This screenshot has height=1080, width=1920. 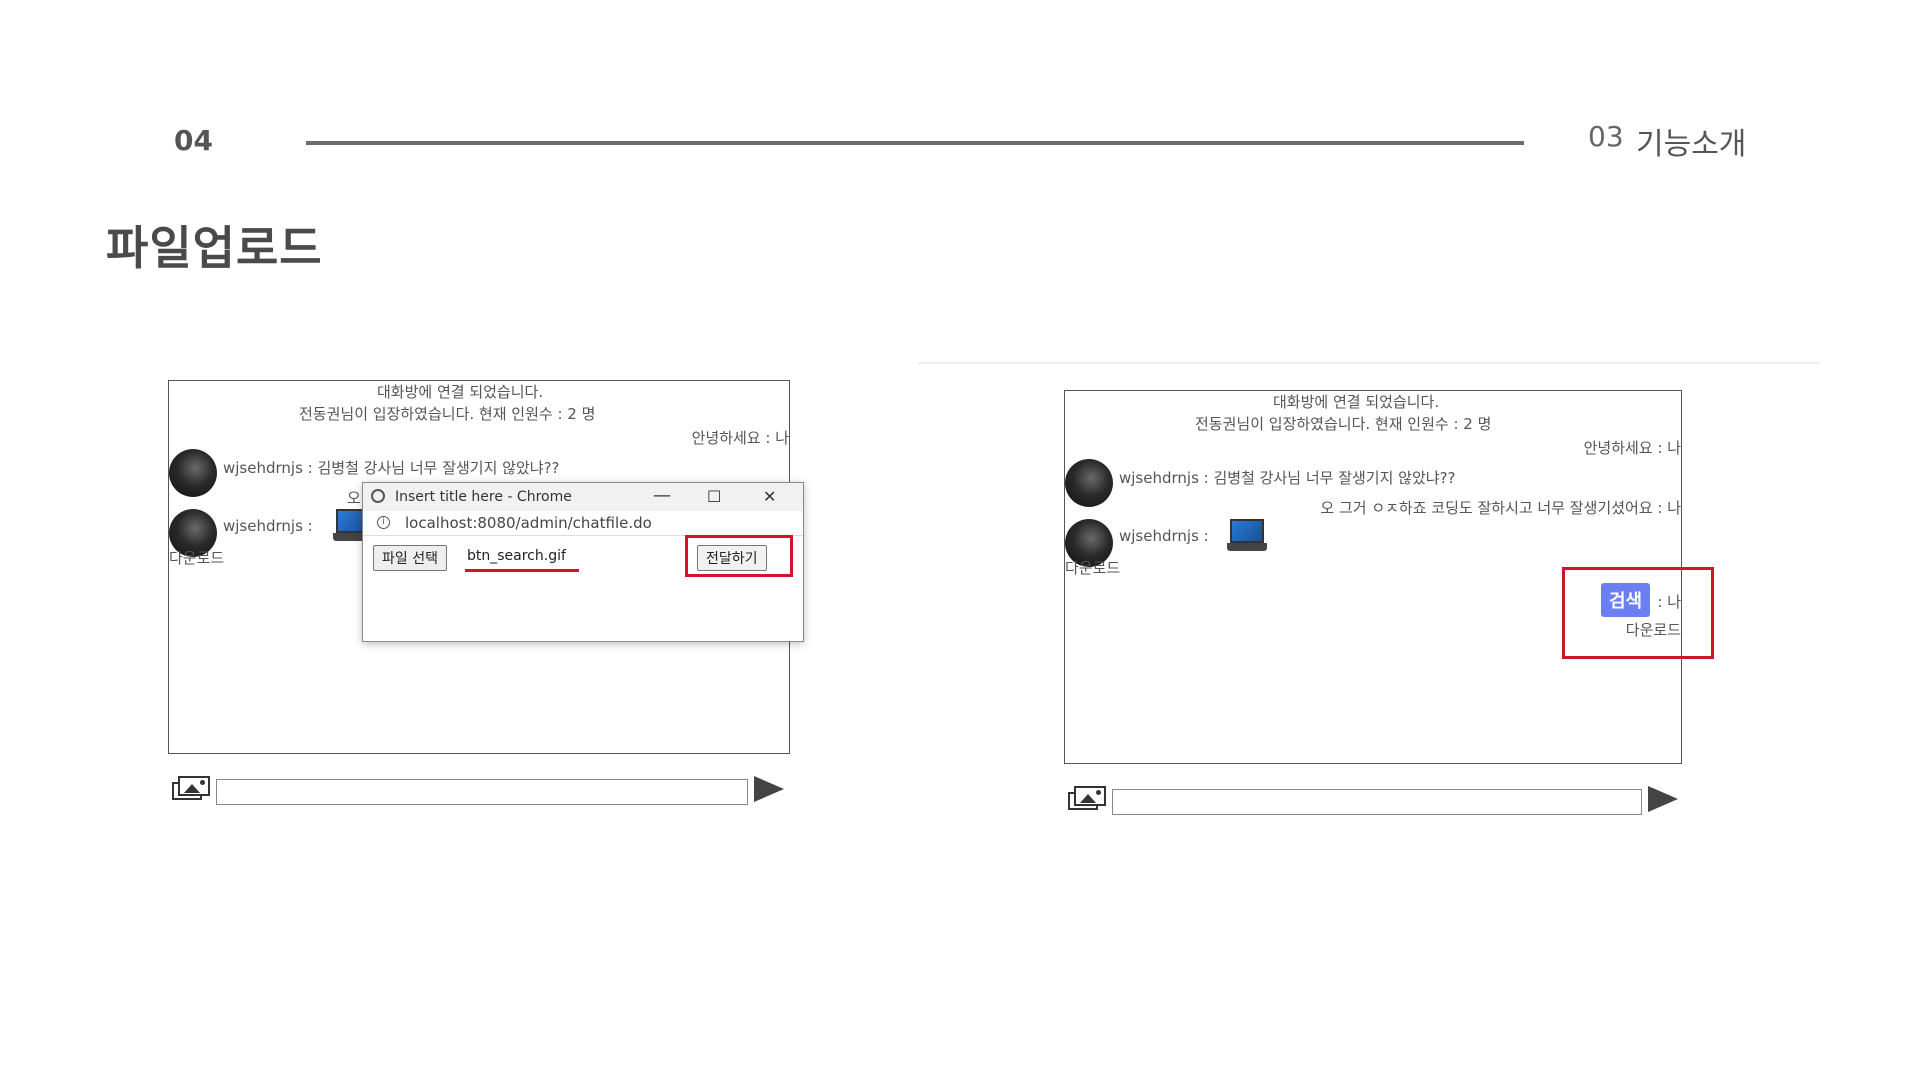 I want to click on address-bar: i localhost:8080/admin/chatfile.do, so click(x=583, y=523).